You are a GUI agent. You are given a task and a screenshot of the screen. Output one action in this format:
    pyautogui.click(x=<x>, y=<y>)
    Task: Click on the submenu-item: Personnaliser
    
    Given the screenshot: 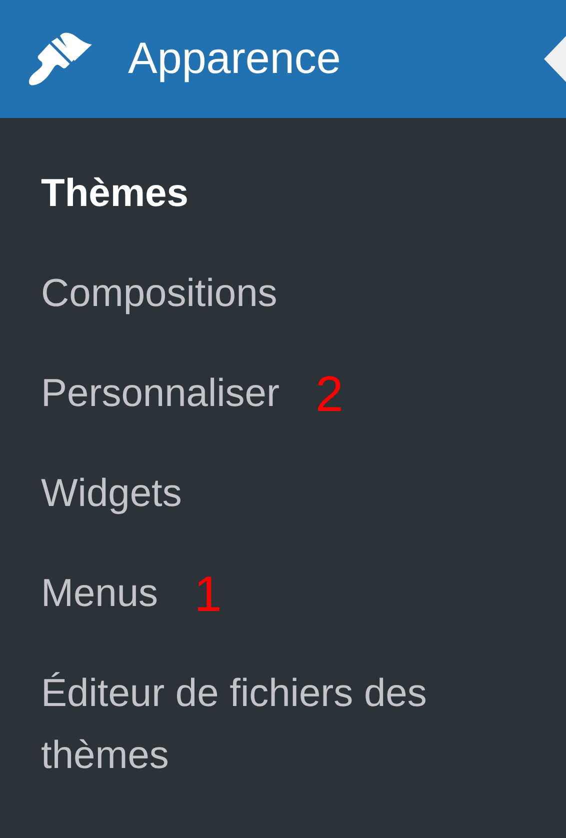 What is the action you would take?
    pyautogui.click(x=160, y=394)
    